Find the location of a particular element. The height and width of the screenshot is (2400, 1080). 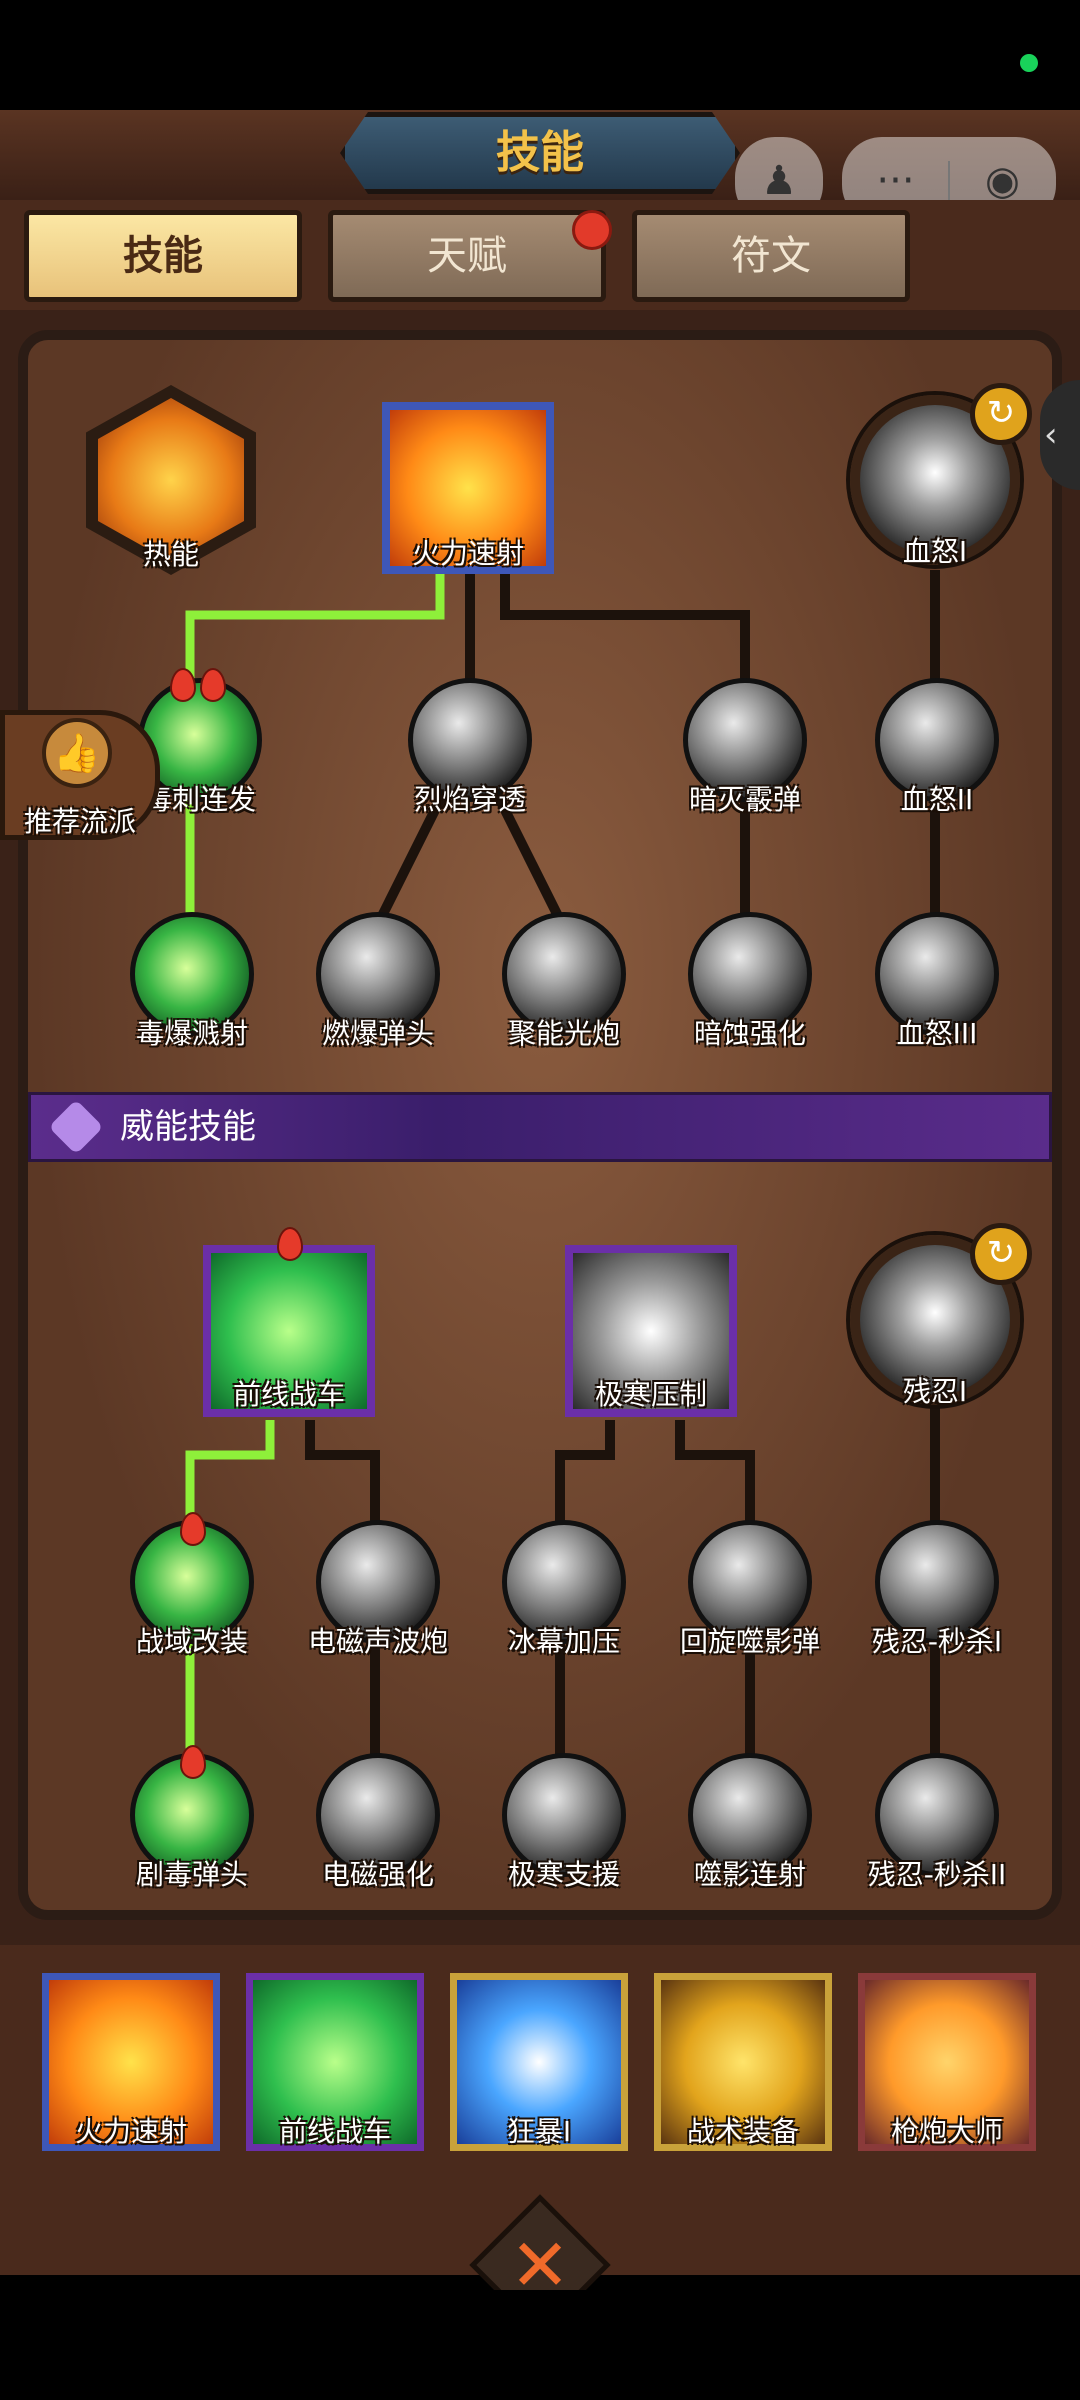

skill-label: 血怒I is located at coordinates (935, 551).